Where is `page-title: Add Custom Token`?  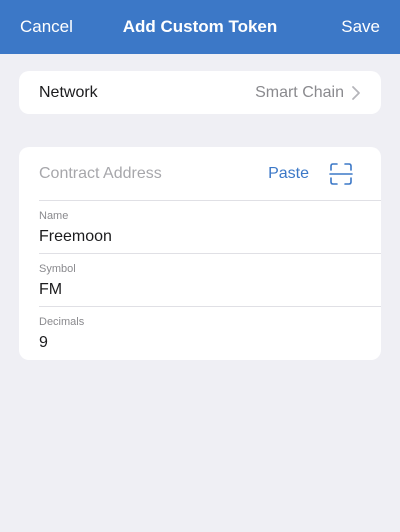
page-title: Add Custom Token is located at coordinates (200, 26).